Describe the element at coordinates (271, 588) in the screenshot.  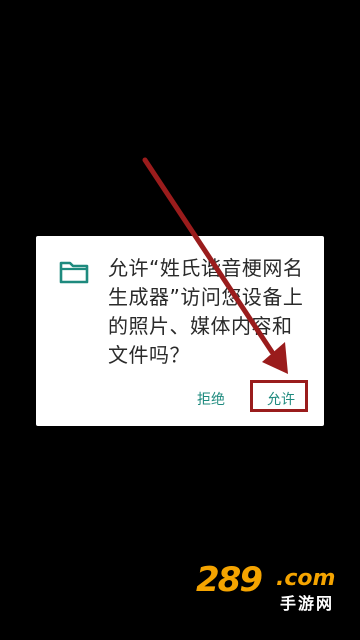
I see `watermark-logo: 289 .com 手游网` at that location.